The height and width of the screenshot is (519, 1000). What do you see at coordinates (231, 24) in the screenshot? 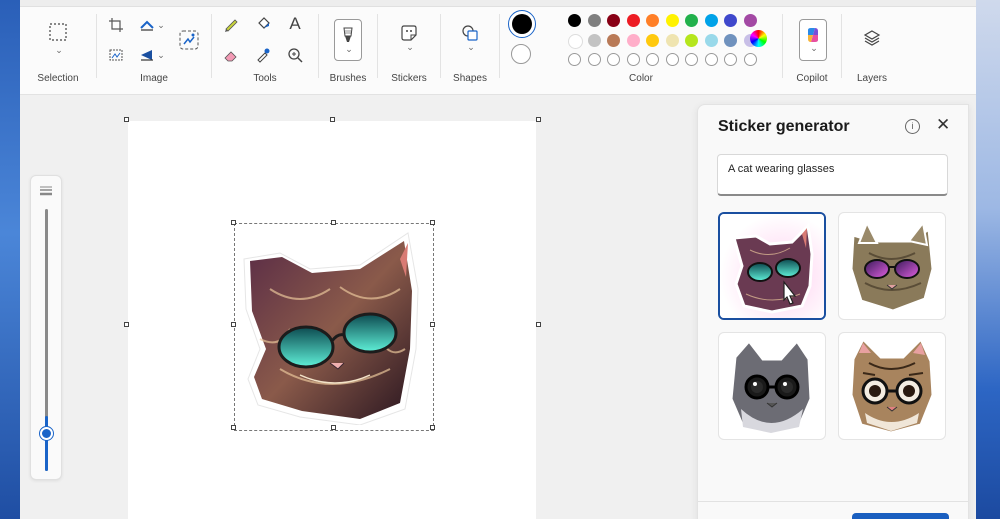
I see `pencil-tool-button` at bounding box center [231, 24].